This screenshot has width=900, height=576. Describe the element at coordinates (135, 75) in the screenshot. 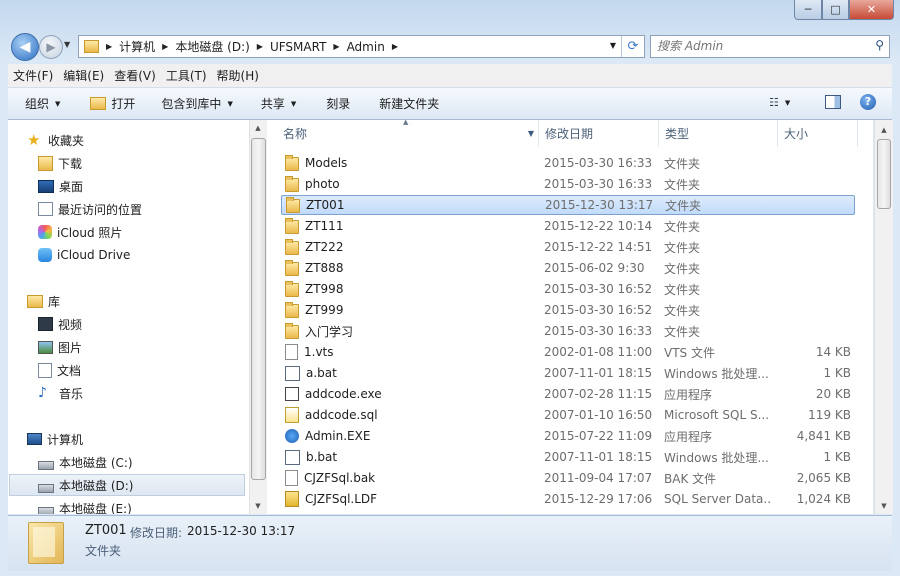

I see `menu-view: 查看(V)` at that location.